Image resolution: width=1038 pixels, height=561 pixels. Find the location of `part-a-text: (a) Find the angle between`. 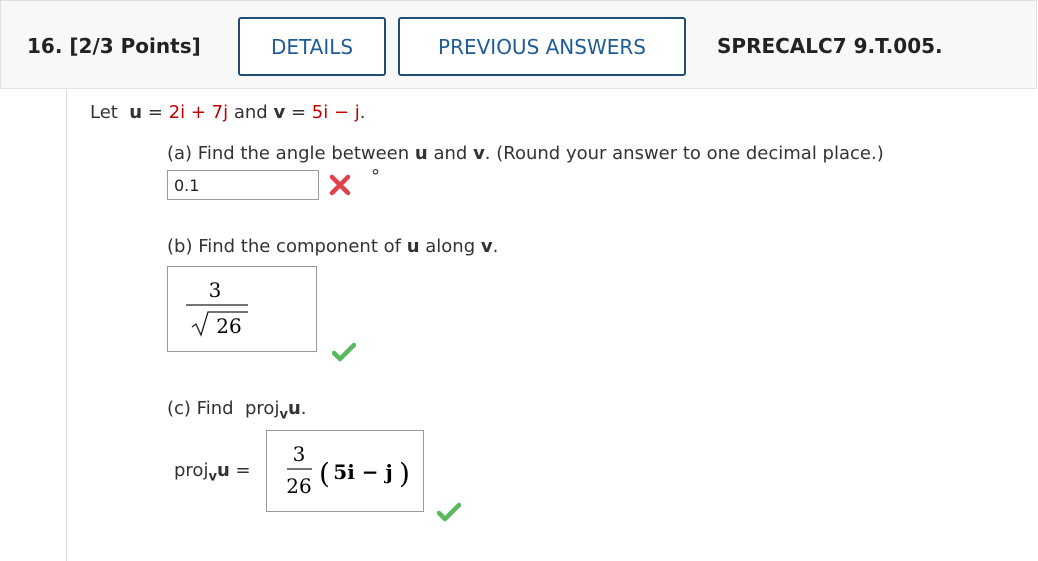

part-a-text: (a) Find the angle between is located at coordinates (288, 153).